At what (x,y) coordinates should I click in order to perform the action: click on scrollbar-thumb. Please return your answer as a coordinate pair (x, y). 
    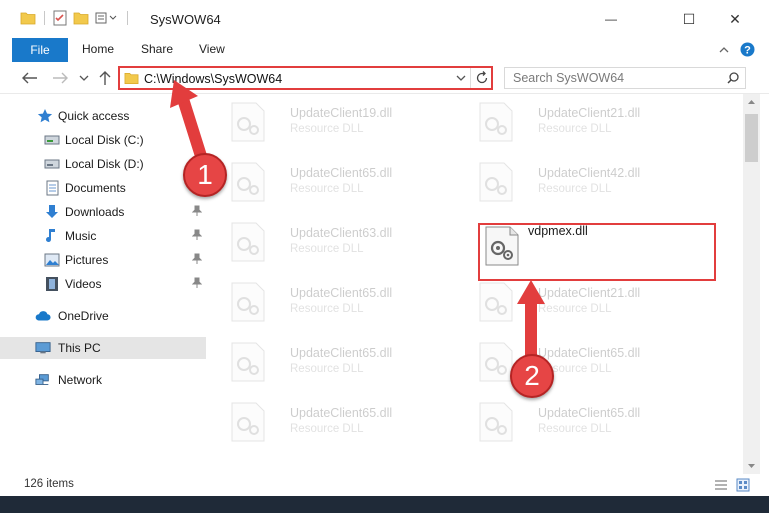
    Looking at the image, I should click on (751, 138).